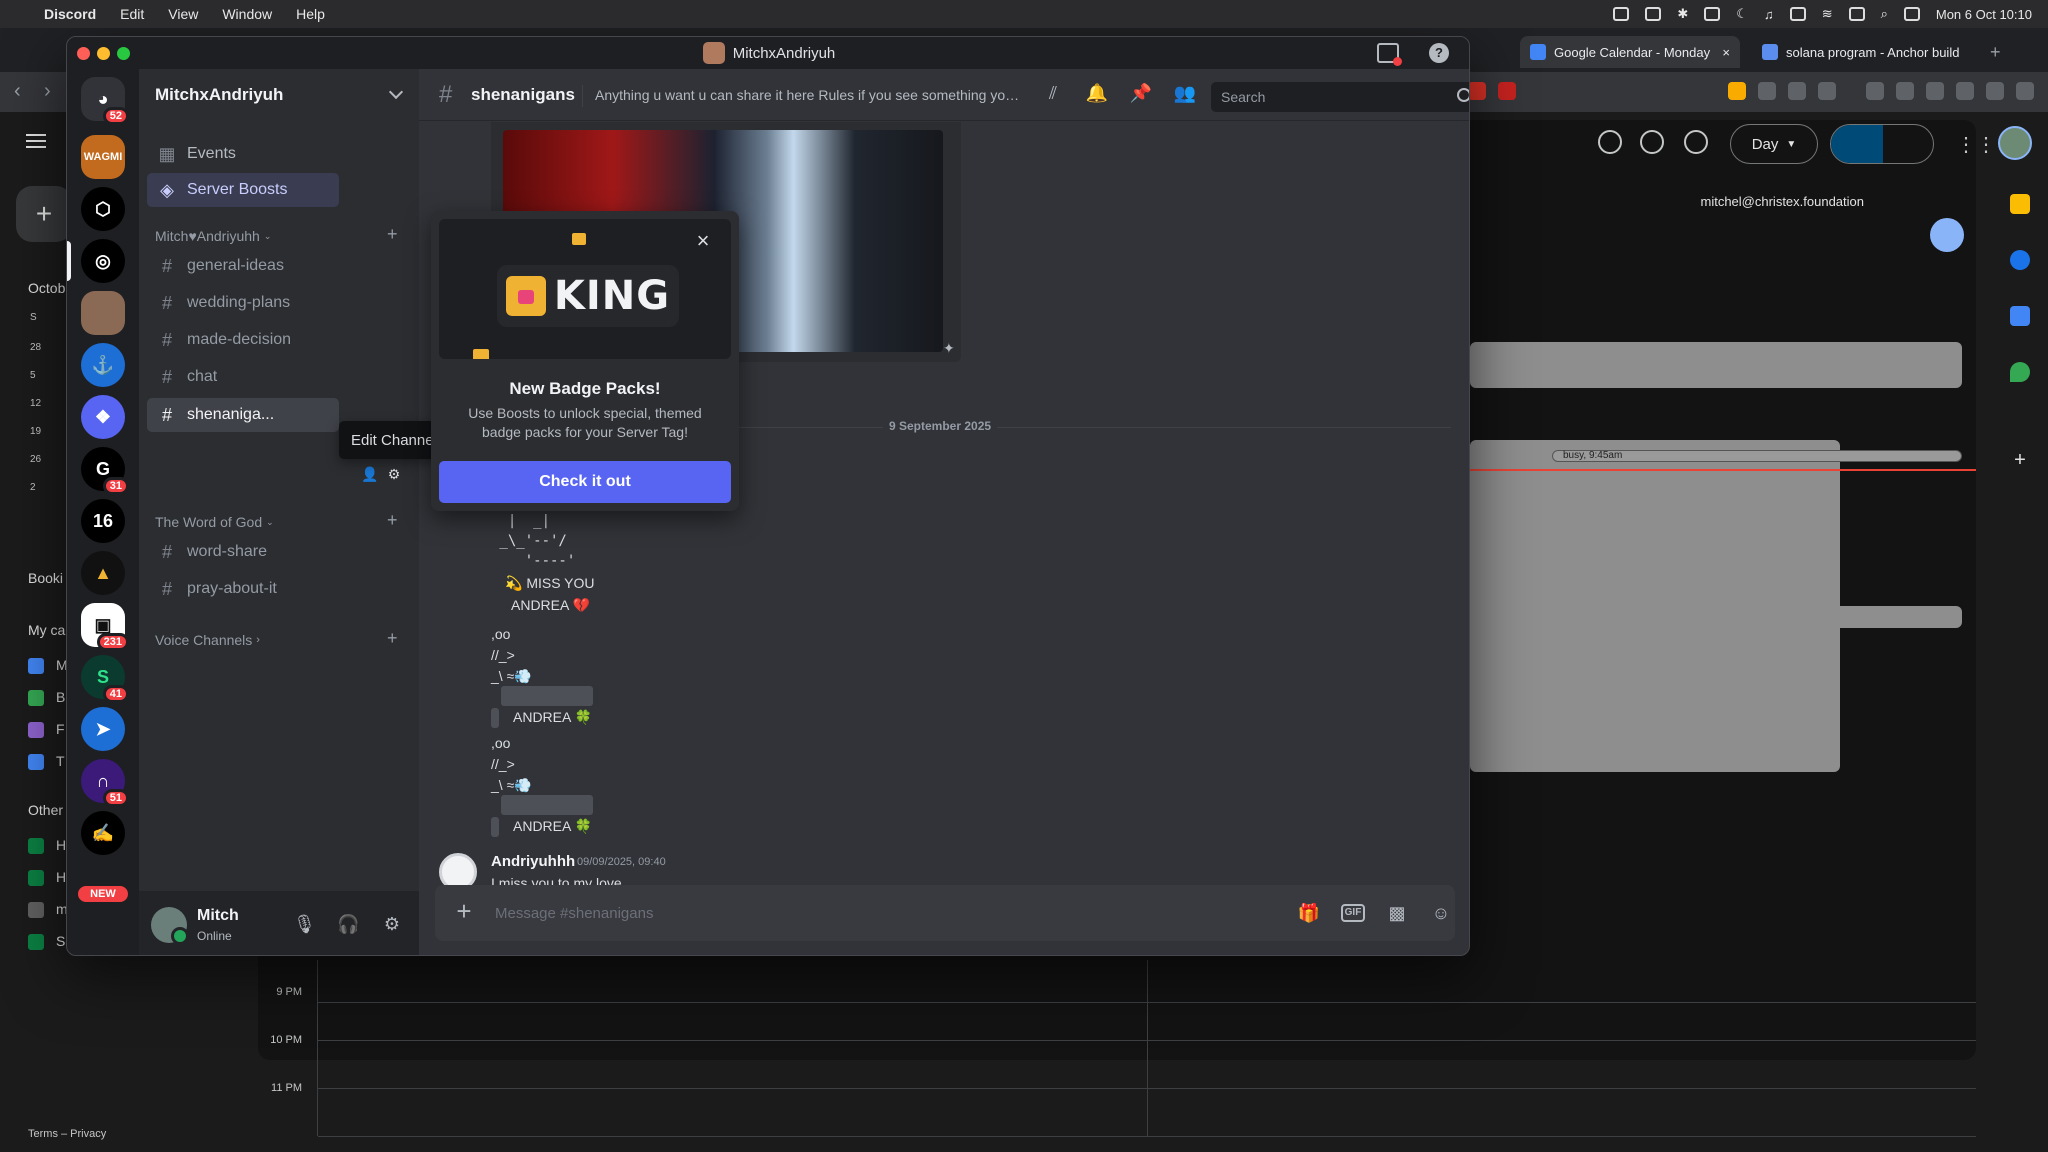 The image size is (2048, 1152). I want to click on direct-messages-button: ◕ 52, so click(105, 101).